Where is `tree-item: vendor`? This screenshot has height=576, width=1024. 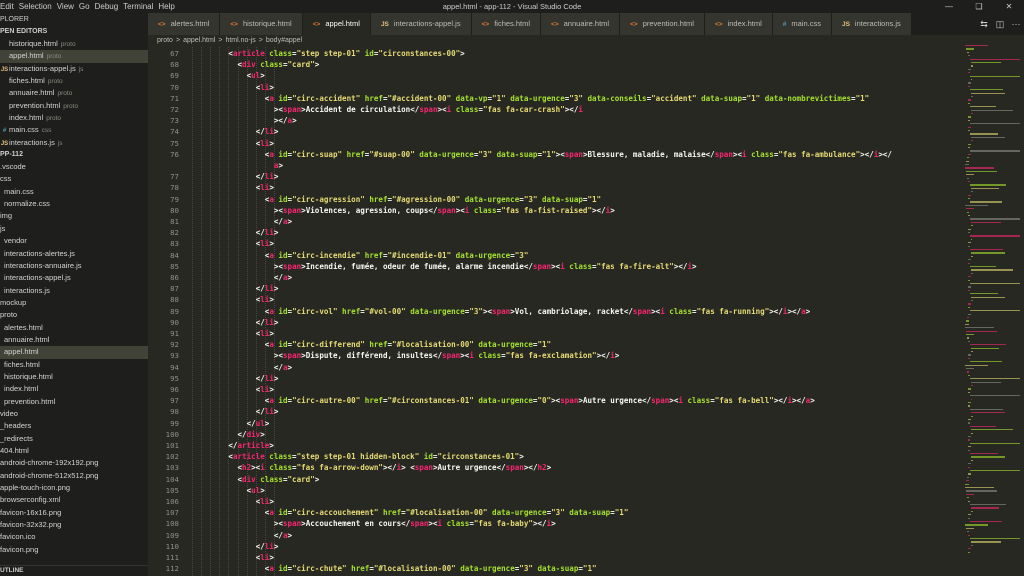 tree-item: vendor is located at coordinates (74, 241).